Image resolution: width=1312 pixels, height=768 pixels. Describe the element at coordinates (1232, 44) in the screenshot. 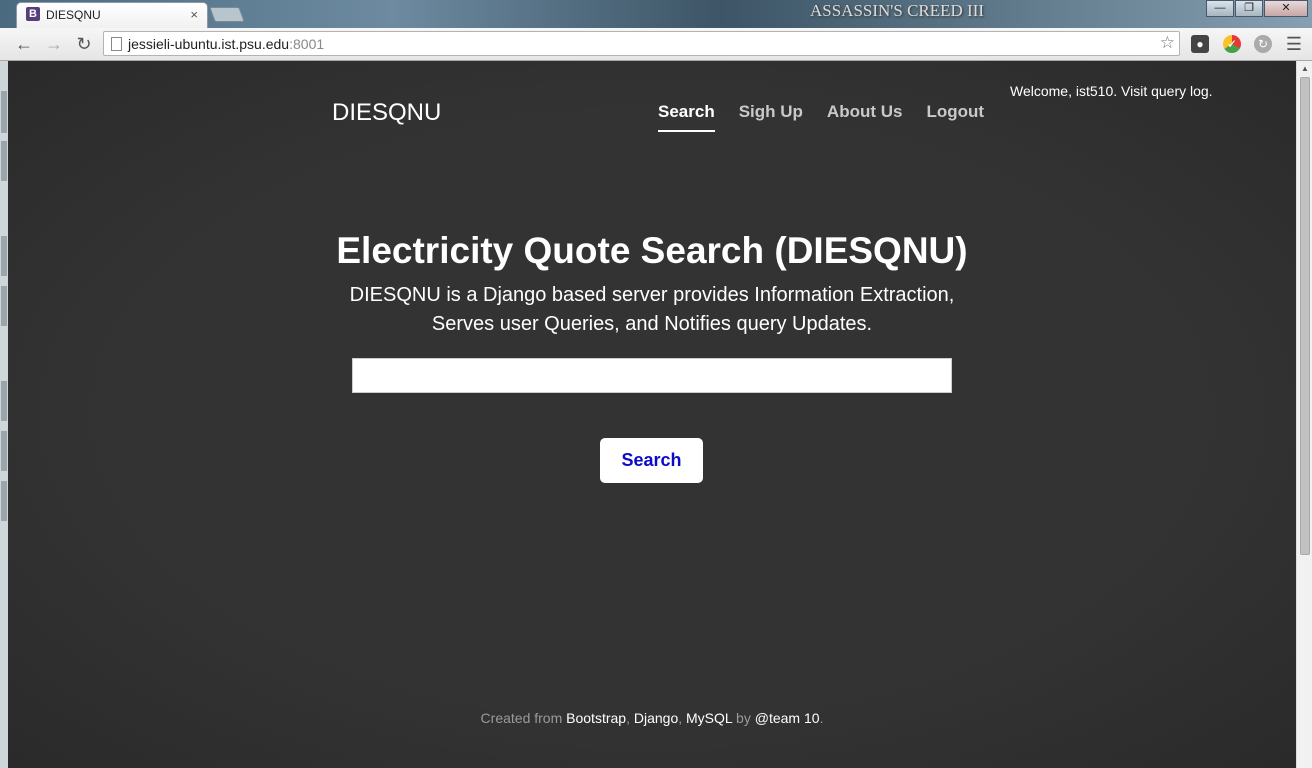

I see `chrome-extension-icon: ✓` at that location.